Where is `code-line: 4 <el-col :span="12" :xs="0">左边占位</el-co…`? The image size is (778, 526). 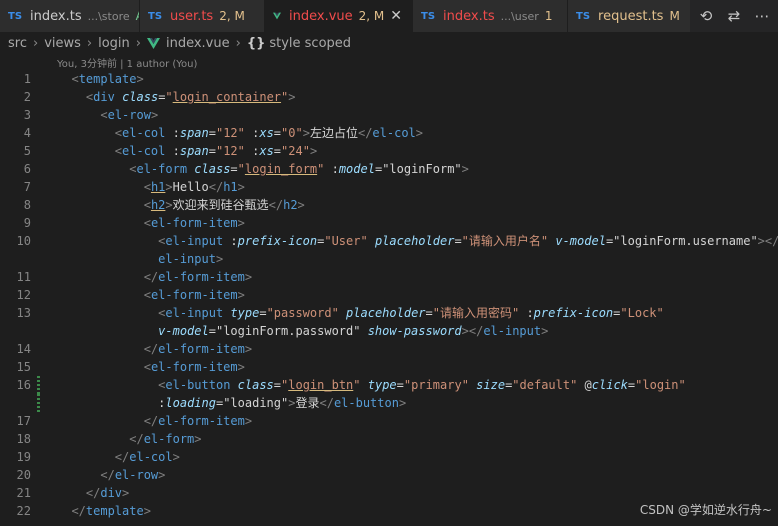
code-line: 4 <el-col :span="12" :xs="0">左边占位</el-co… is located at coordinates (389, 133).